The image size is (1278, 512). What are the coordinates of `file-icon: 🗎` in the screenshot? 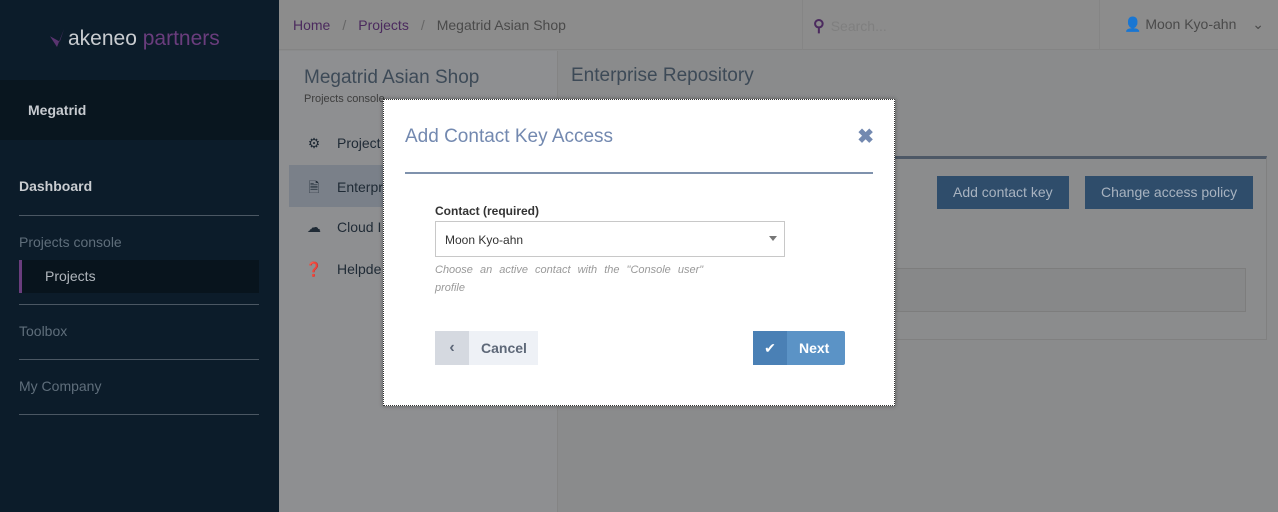 It's located at (314, 187).